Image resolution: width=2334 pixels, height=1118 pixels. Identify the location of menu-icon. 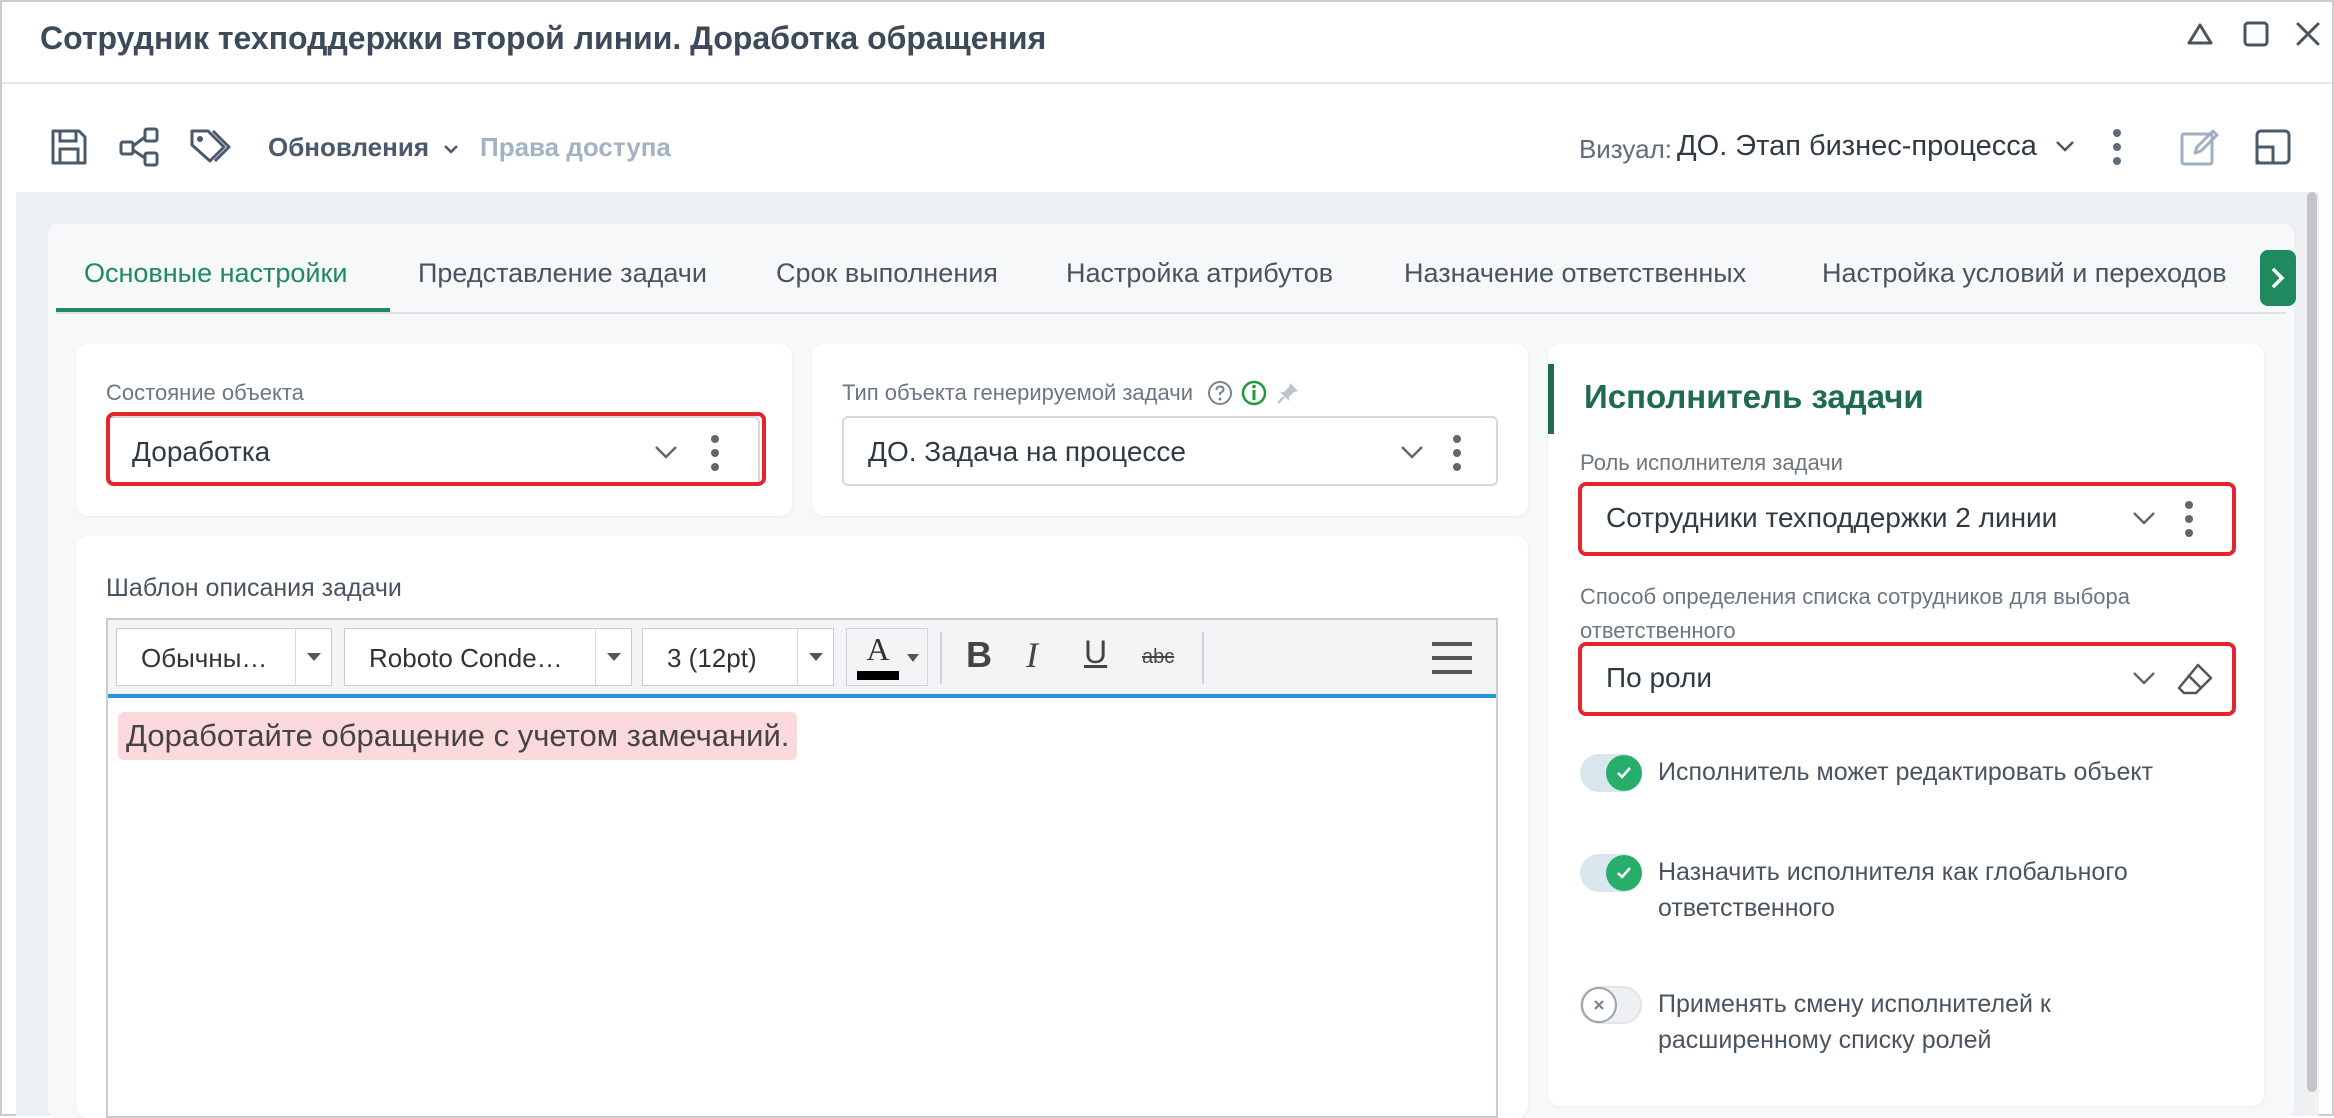
(1452, 660).